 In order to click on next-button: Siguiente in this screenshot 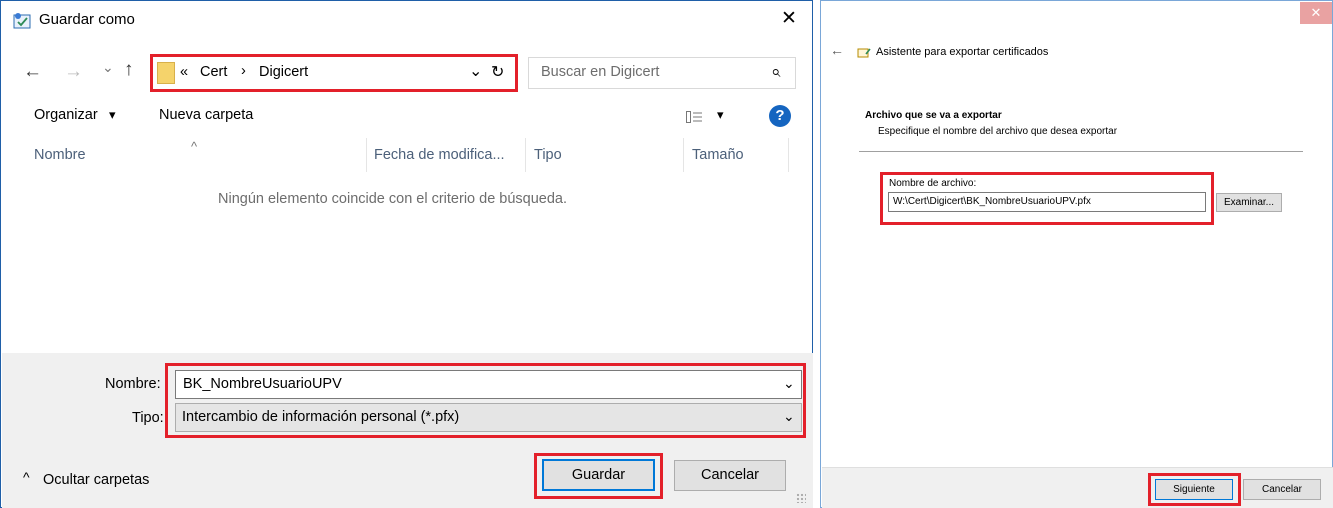, I will do `click(1194, 489)`.